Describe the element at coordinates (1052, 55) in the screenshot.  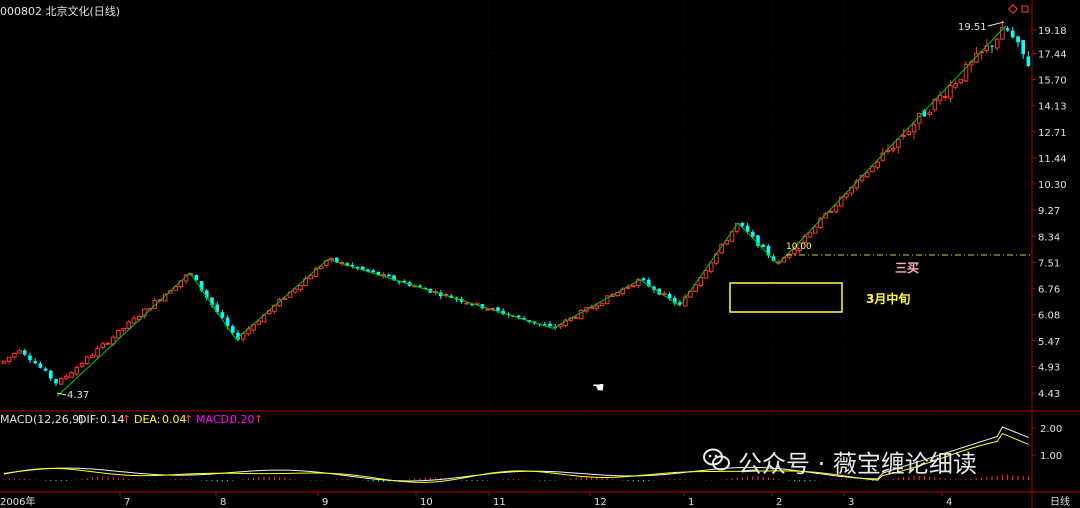
I see `y-tick-label: 17.44` at that location.